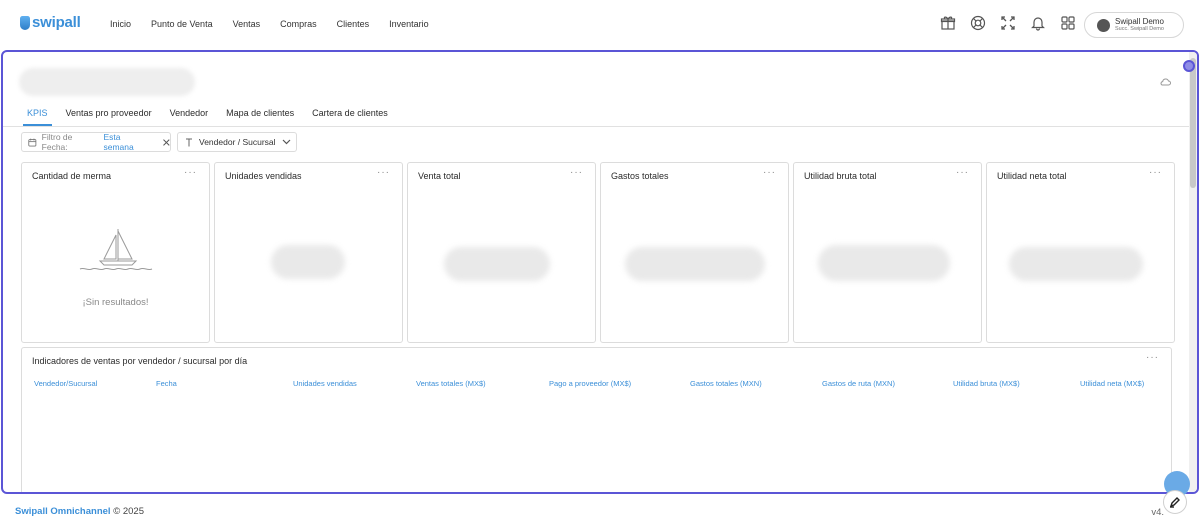 The width and height of the screenshot is (1200, 529). I want to click on kpi-card-venta-total: Venta total ···, so click(501, 252).